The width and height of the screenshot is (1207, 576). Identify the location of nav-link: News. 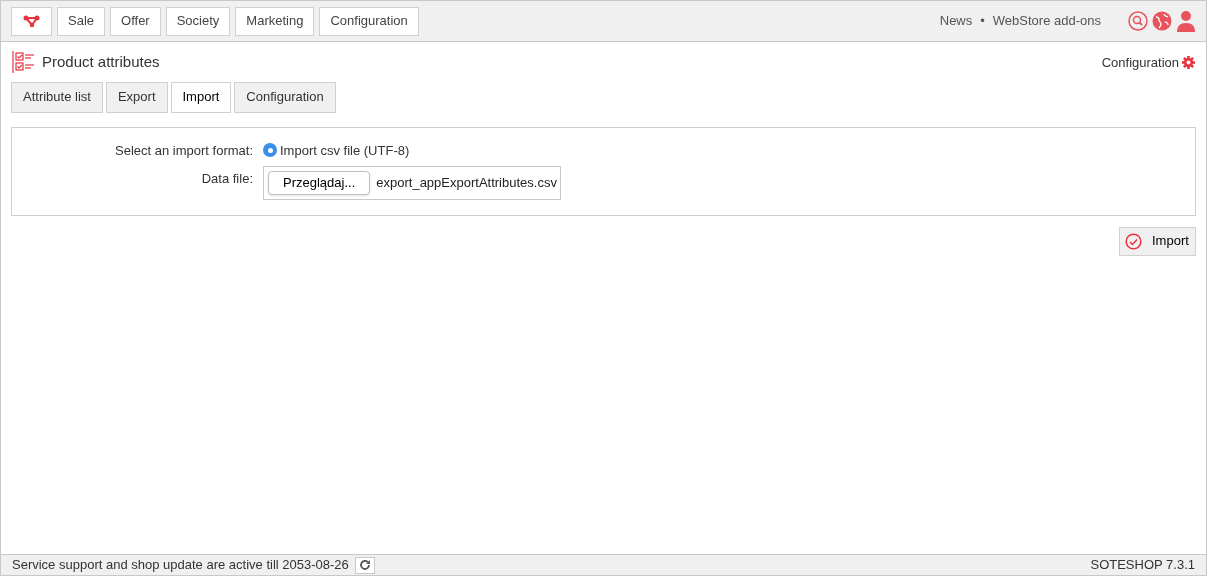
(956, 21).